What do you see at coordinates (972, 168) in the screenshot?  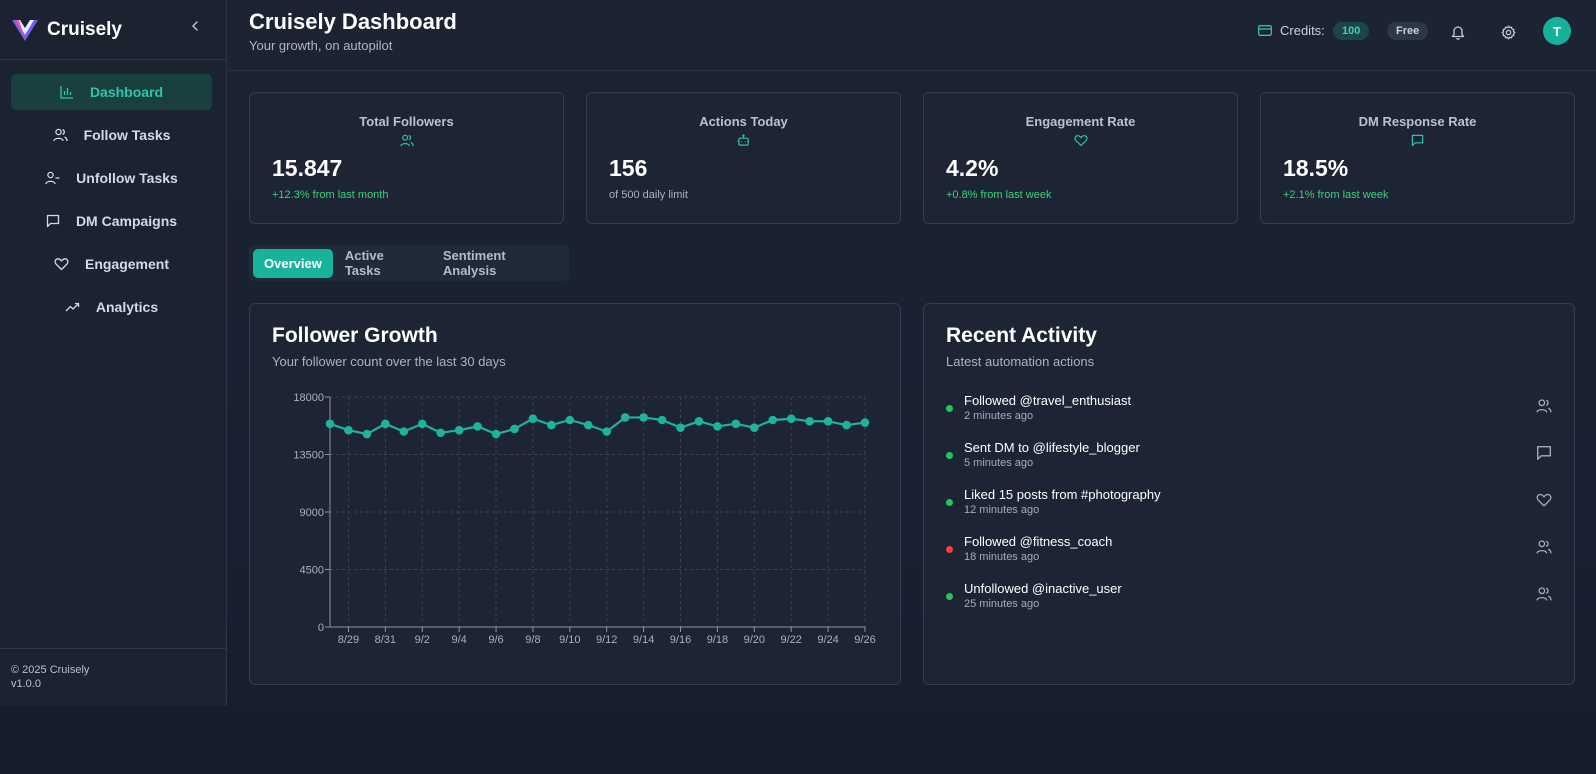 I see `stat-value: 4.2%` at bounding box center [972, 168].